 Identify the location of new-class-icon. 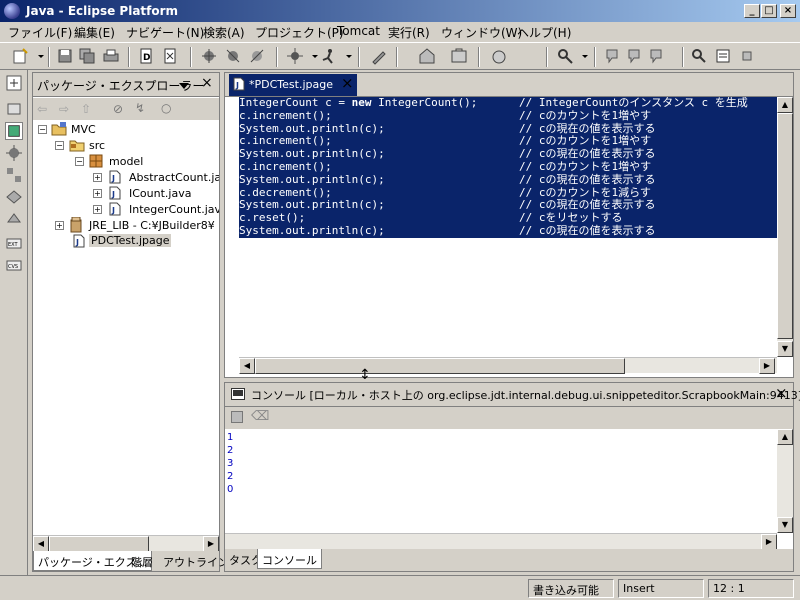
(459, 56).